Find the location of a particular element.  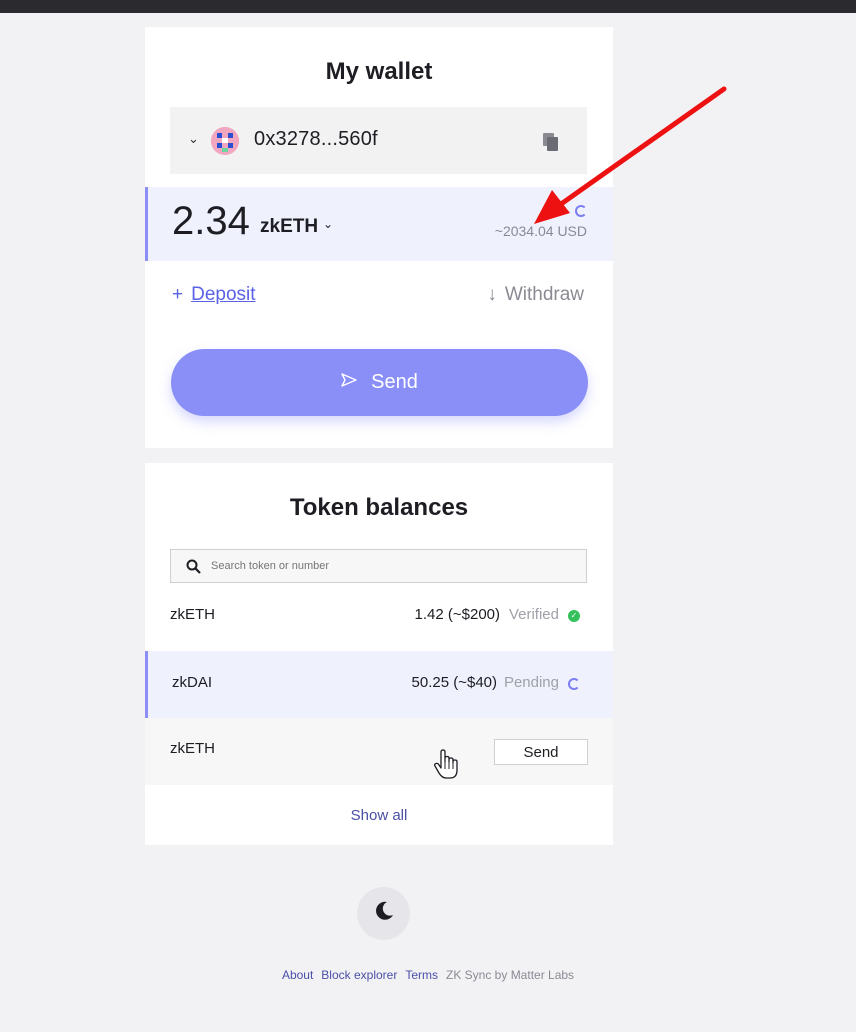

footer-link-terms: Terms is located at coordinates (421, 975).